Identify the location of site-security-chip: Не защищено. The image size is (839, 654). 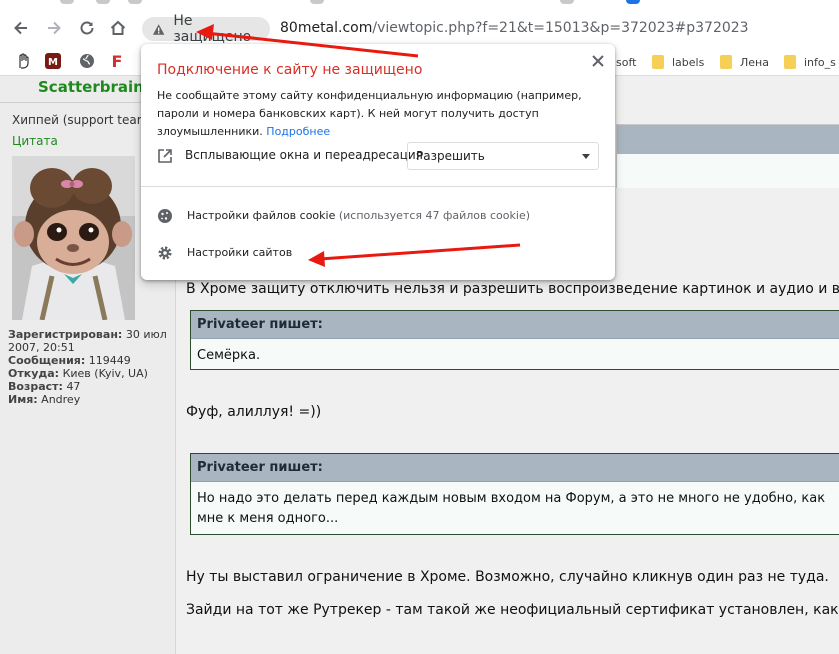
(206, 29).